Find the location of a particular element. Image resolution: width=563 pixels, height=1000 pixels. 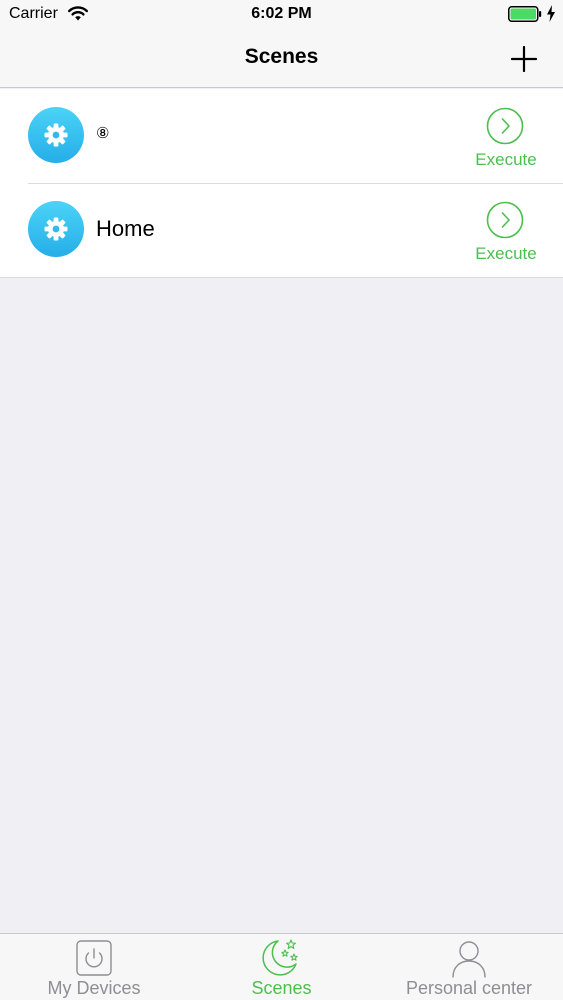

charging-icon is located at coordinates (551, 13).